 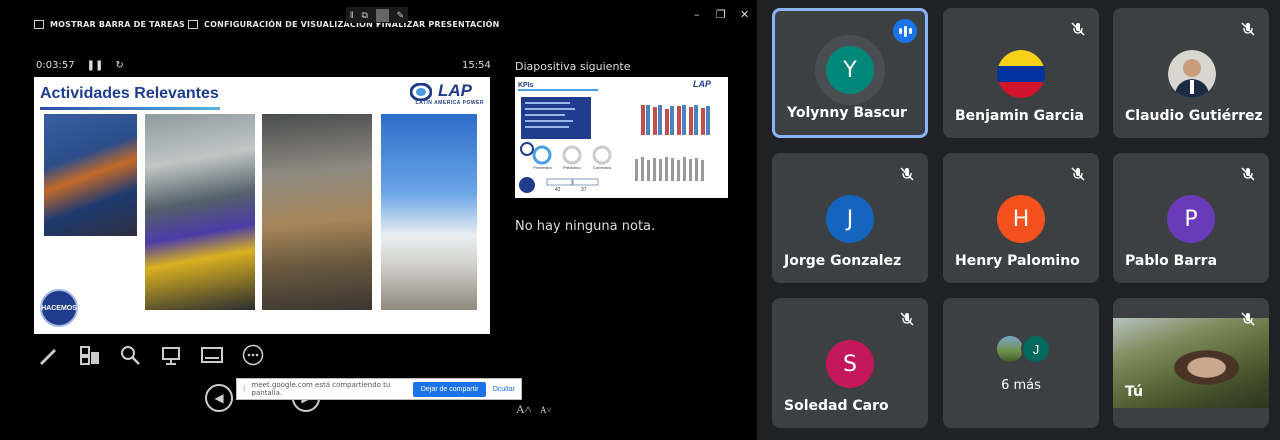 What do you see at coordinates (744, 14) in the screenshot?
I see `close-icon: ✕` at bounding box center [744, 14].